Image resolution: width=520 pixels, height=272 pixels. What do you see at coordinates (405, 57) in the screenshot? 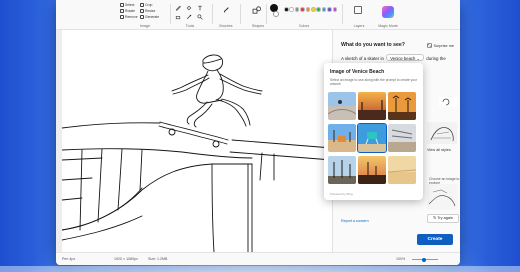
I see `venice-beach-chip: Venice beach ⌄` at bounding box center [405, 57].